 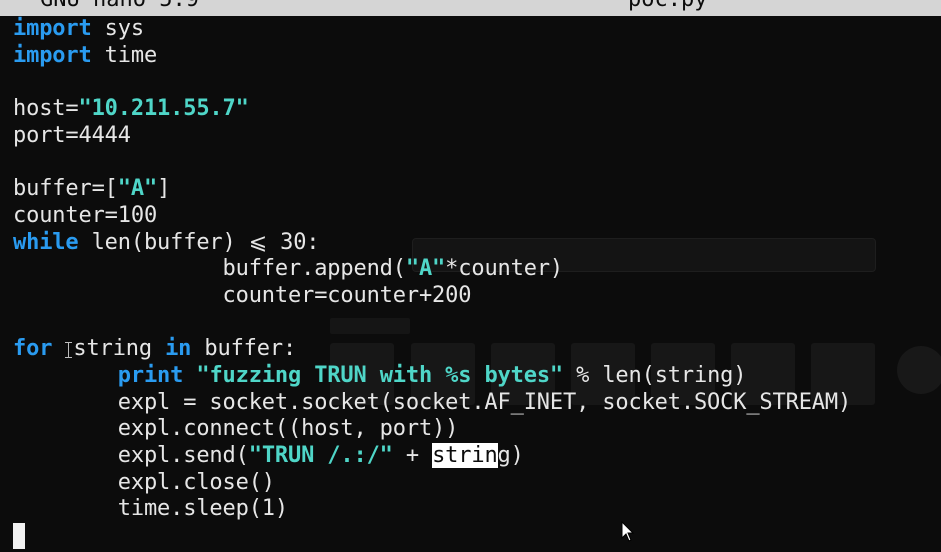 I want to click on code-text: time, so click(x=124, y=55).